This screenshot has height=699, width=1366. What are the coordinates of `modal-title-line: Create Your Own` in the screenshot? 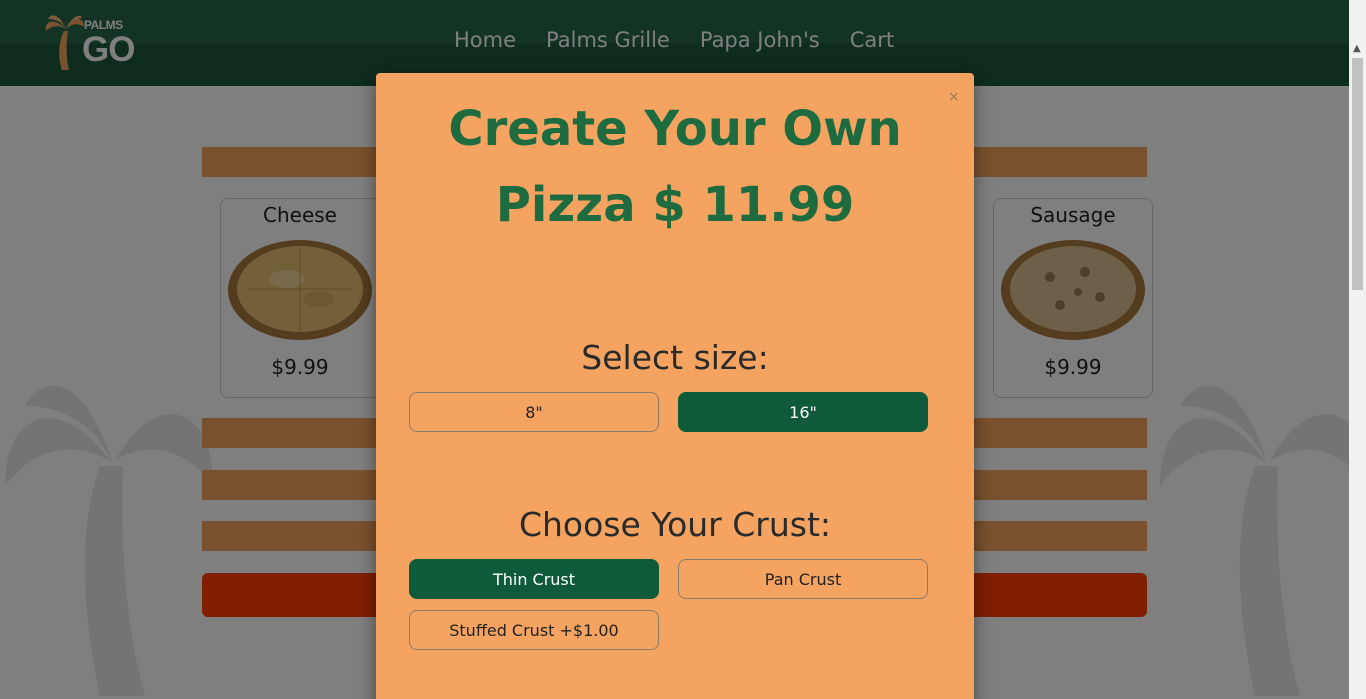 It's located at (675, 129).